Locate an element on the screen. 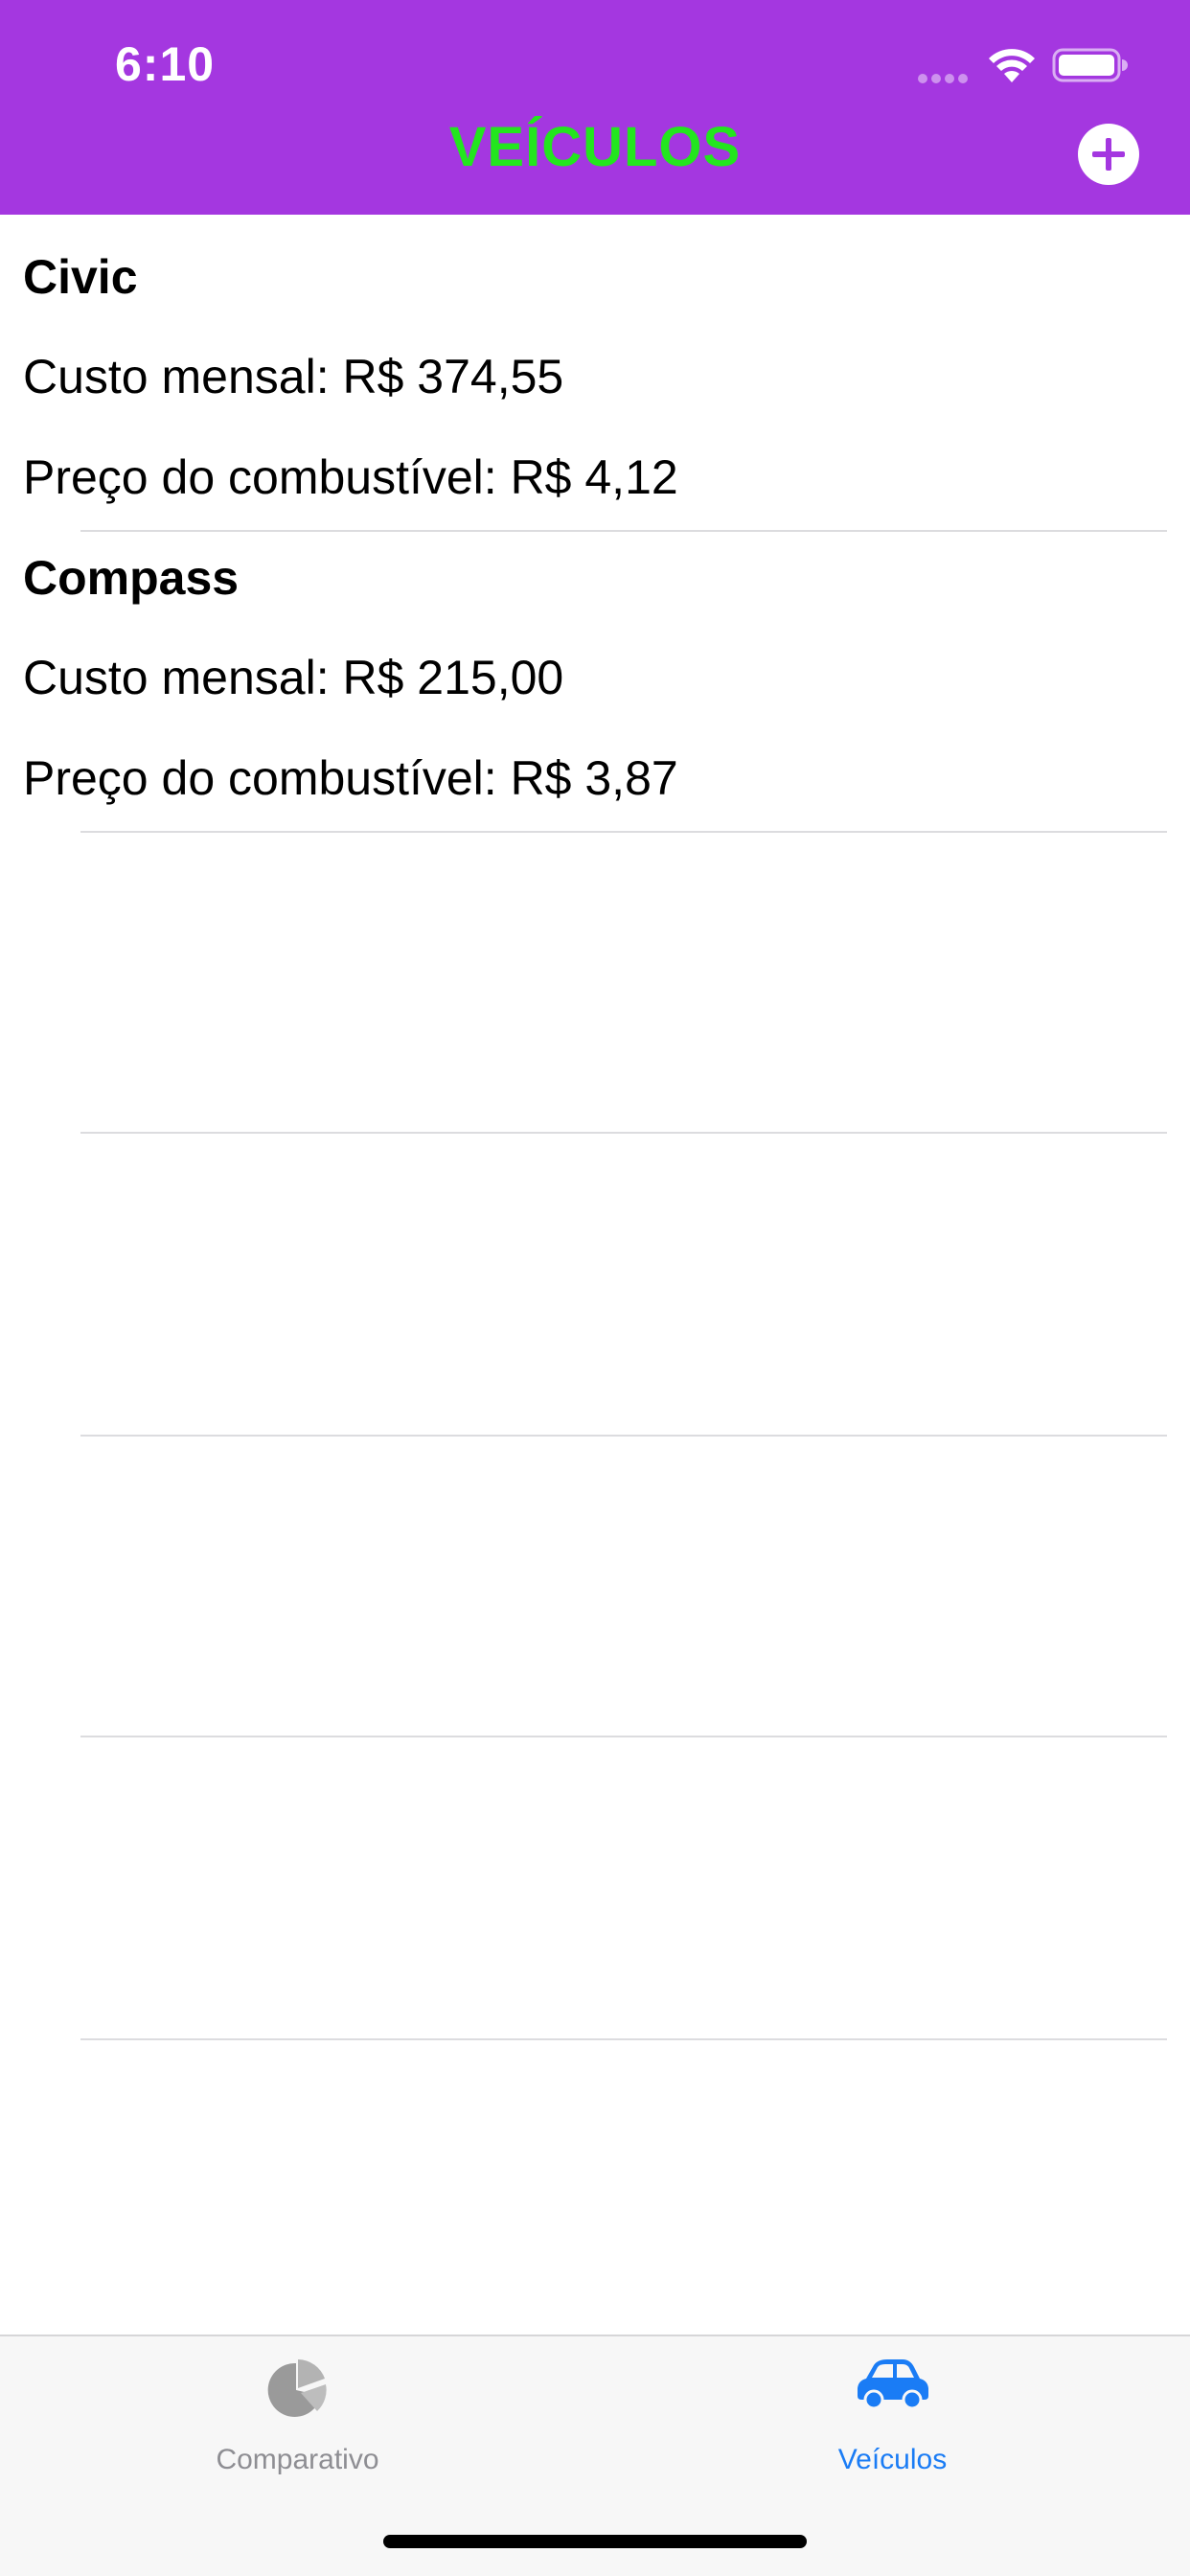 This screenshot has height=2576, width=1190. tab-label: Veículos is located at coordinates (893, 2459).